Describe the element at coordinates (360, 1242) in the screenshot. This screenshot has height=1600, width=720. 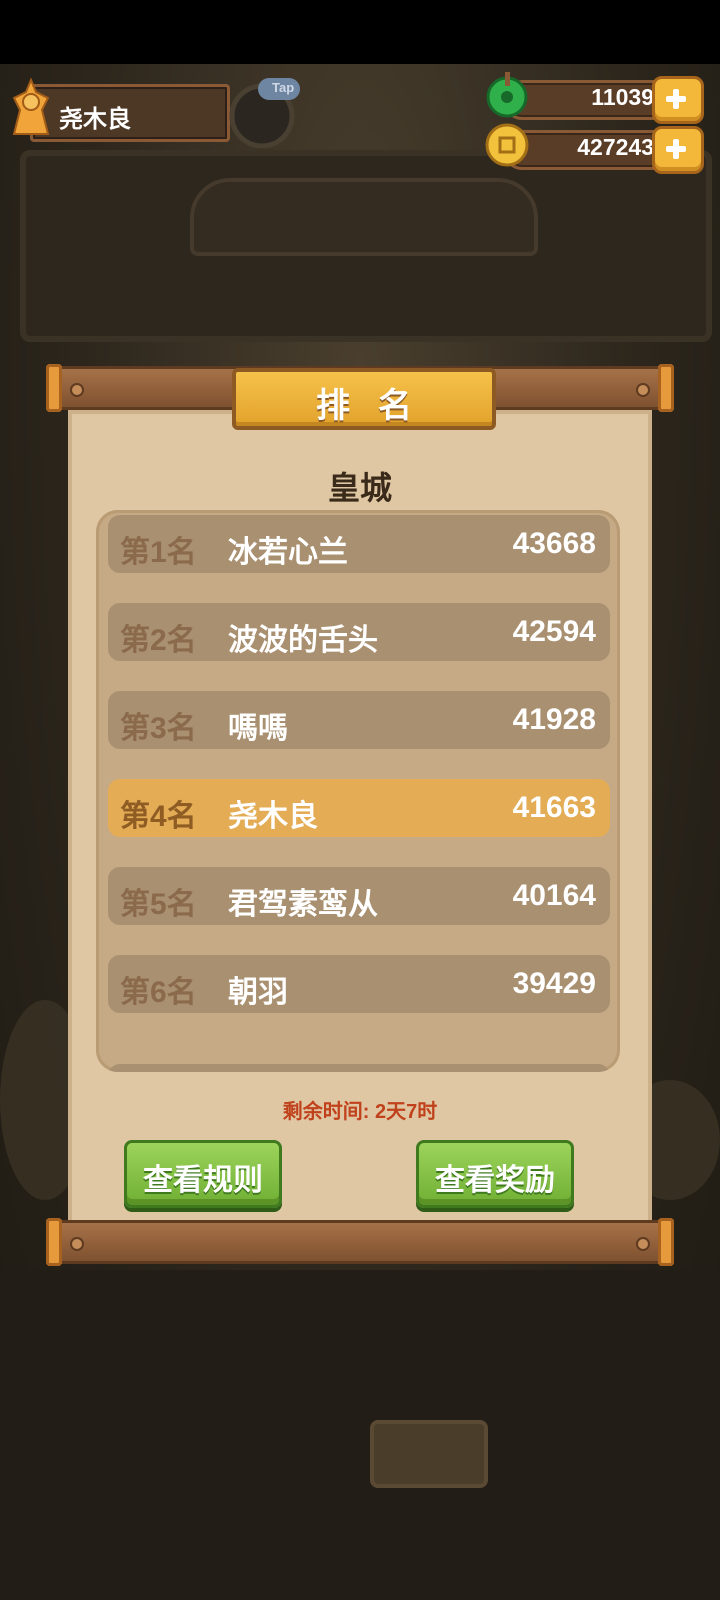
I see `scroll-bottom-rod` at that location.